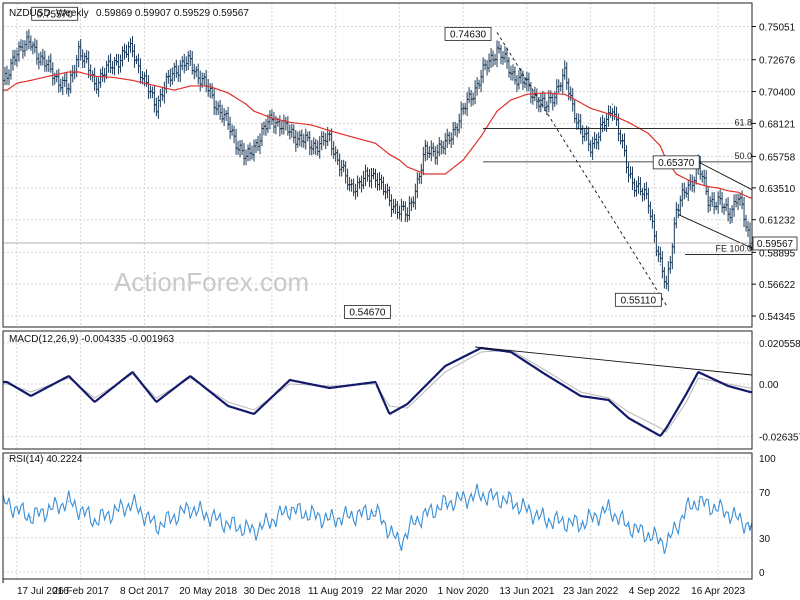 The image size is (800, 600). I want to click on macd-tick-label: 0.020558, so click(779, 344).